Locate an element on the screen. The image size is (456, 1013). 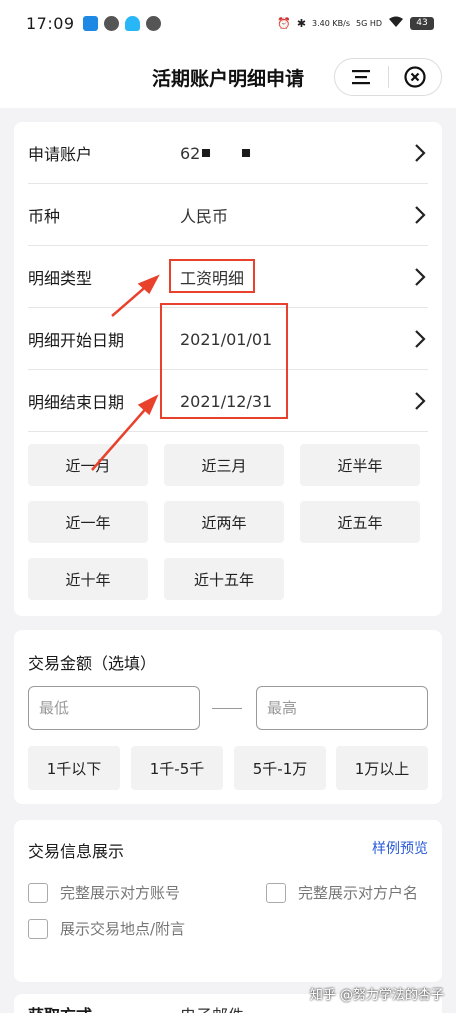
net-speed: 3.40 KB/s is located at coordinates (331, 23).